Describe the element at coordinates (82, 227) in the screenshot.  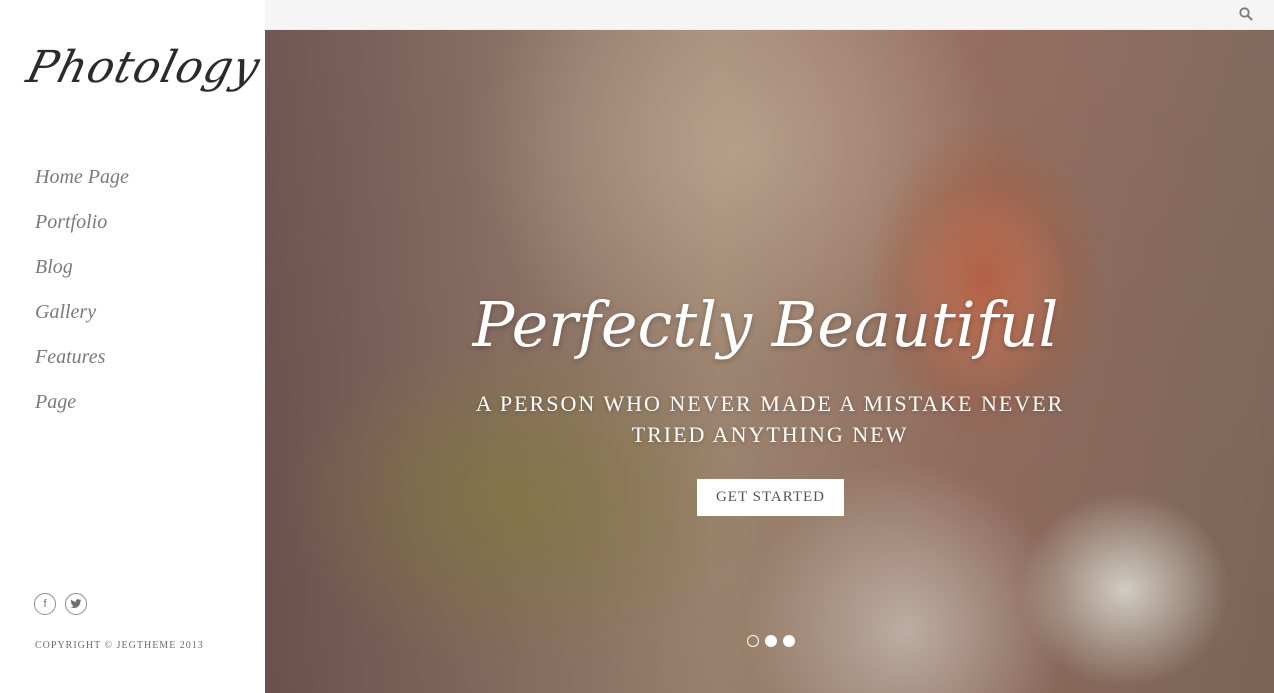
I see `nav-item-portfolio: Portfolio` at that location.